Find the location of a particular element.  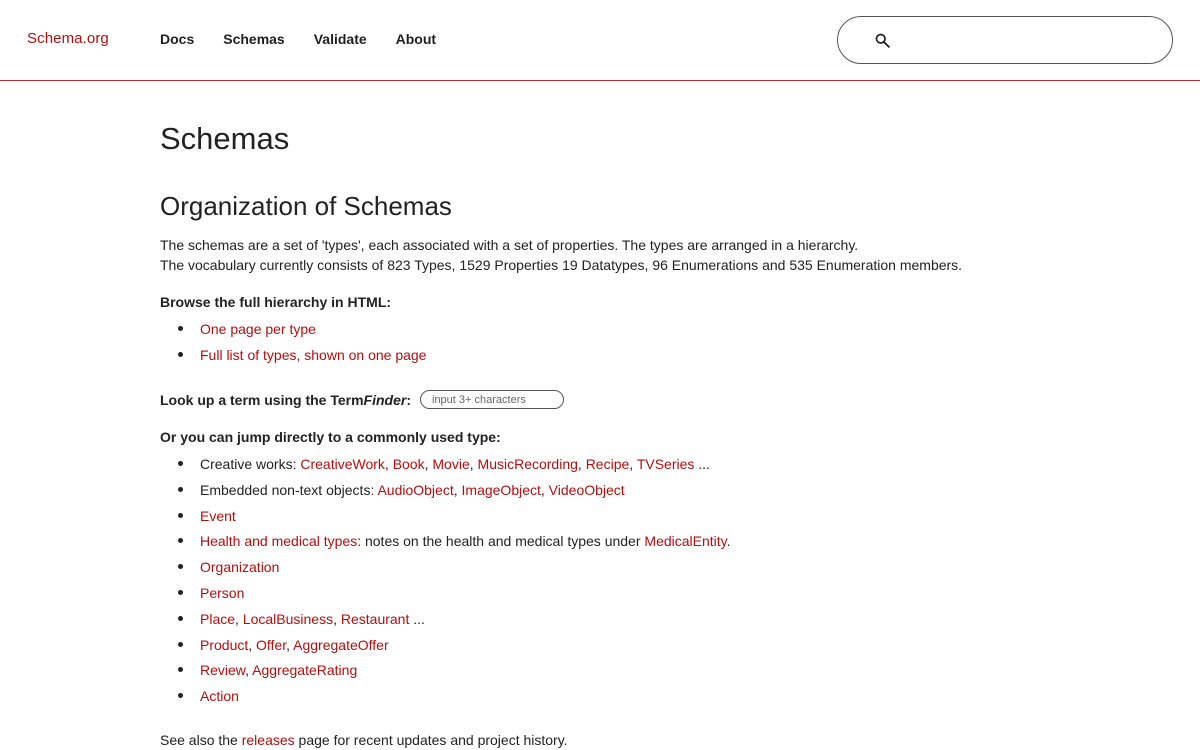

link-tvseries: TVSeries is located at coordinates (666, 464).